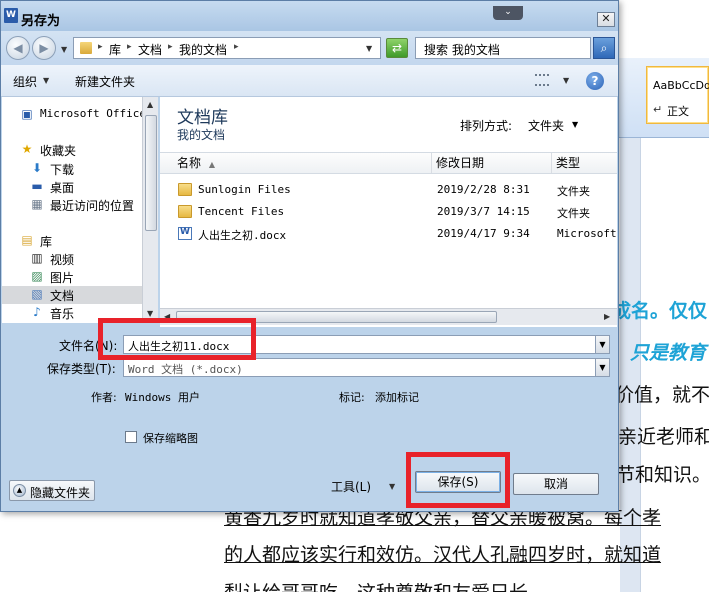 The height and width of the screenshot is (592, 709). I want to click on address-bar: ▸ 库 ▸ 文档 ▸ 我的文档 ▸ ▼, so click(227, 48).